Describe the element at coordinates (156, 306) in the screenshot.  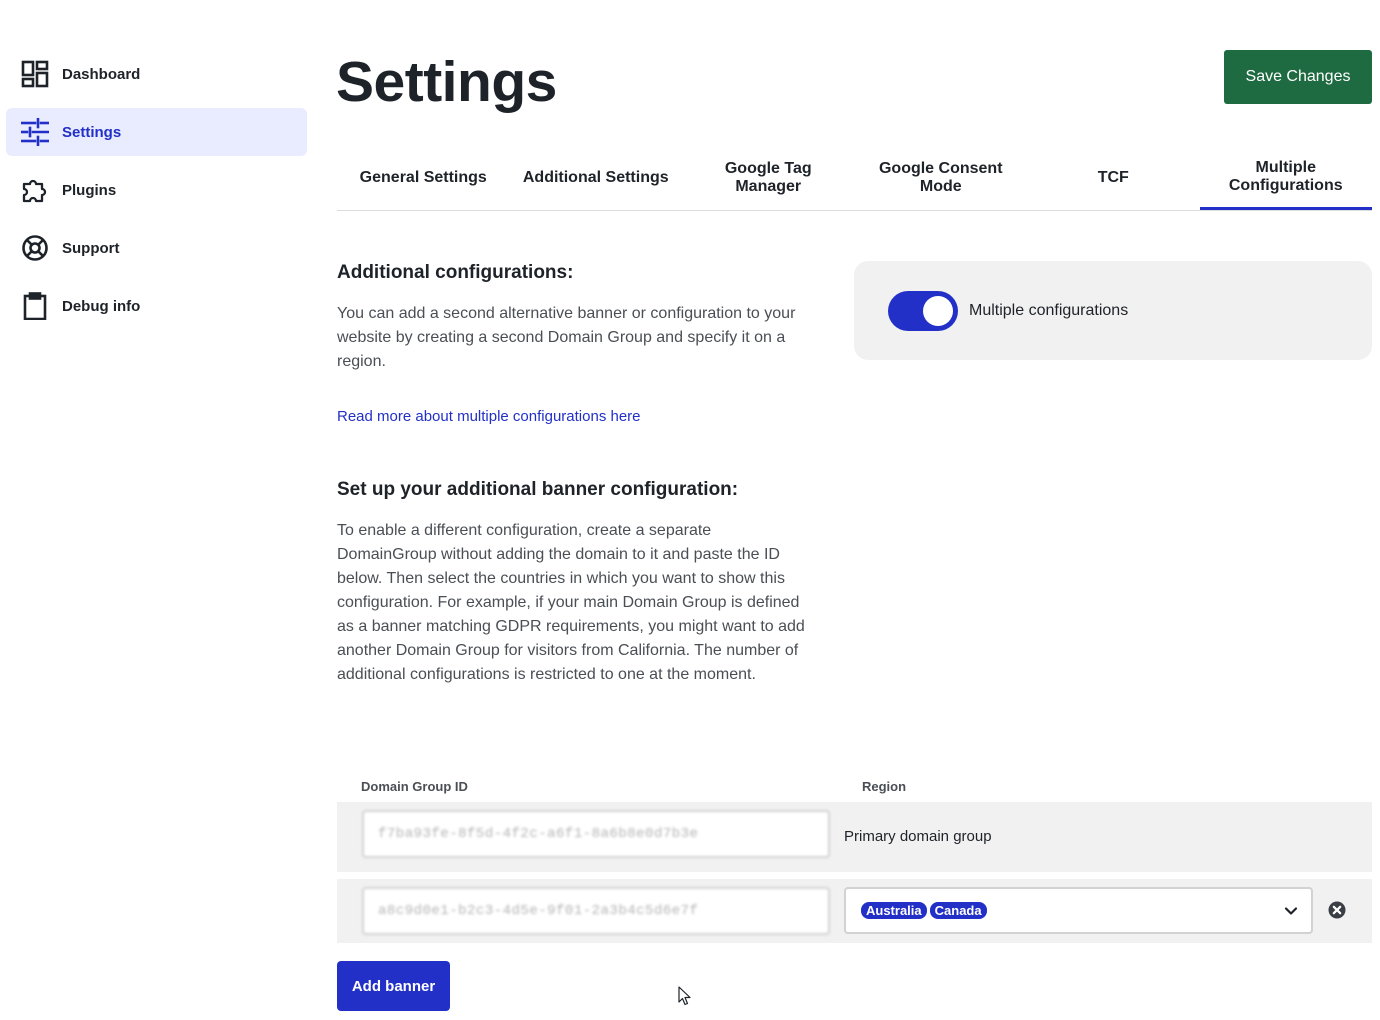
I see `sidebar-item-debug-info: Debug info` at that location.